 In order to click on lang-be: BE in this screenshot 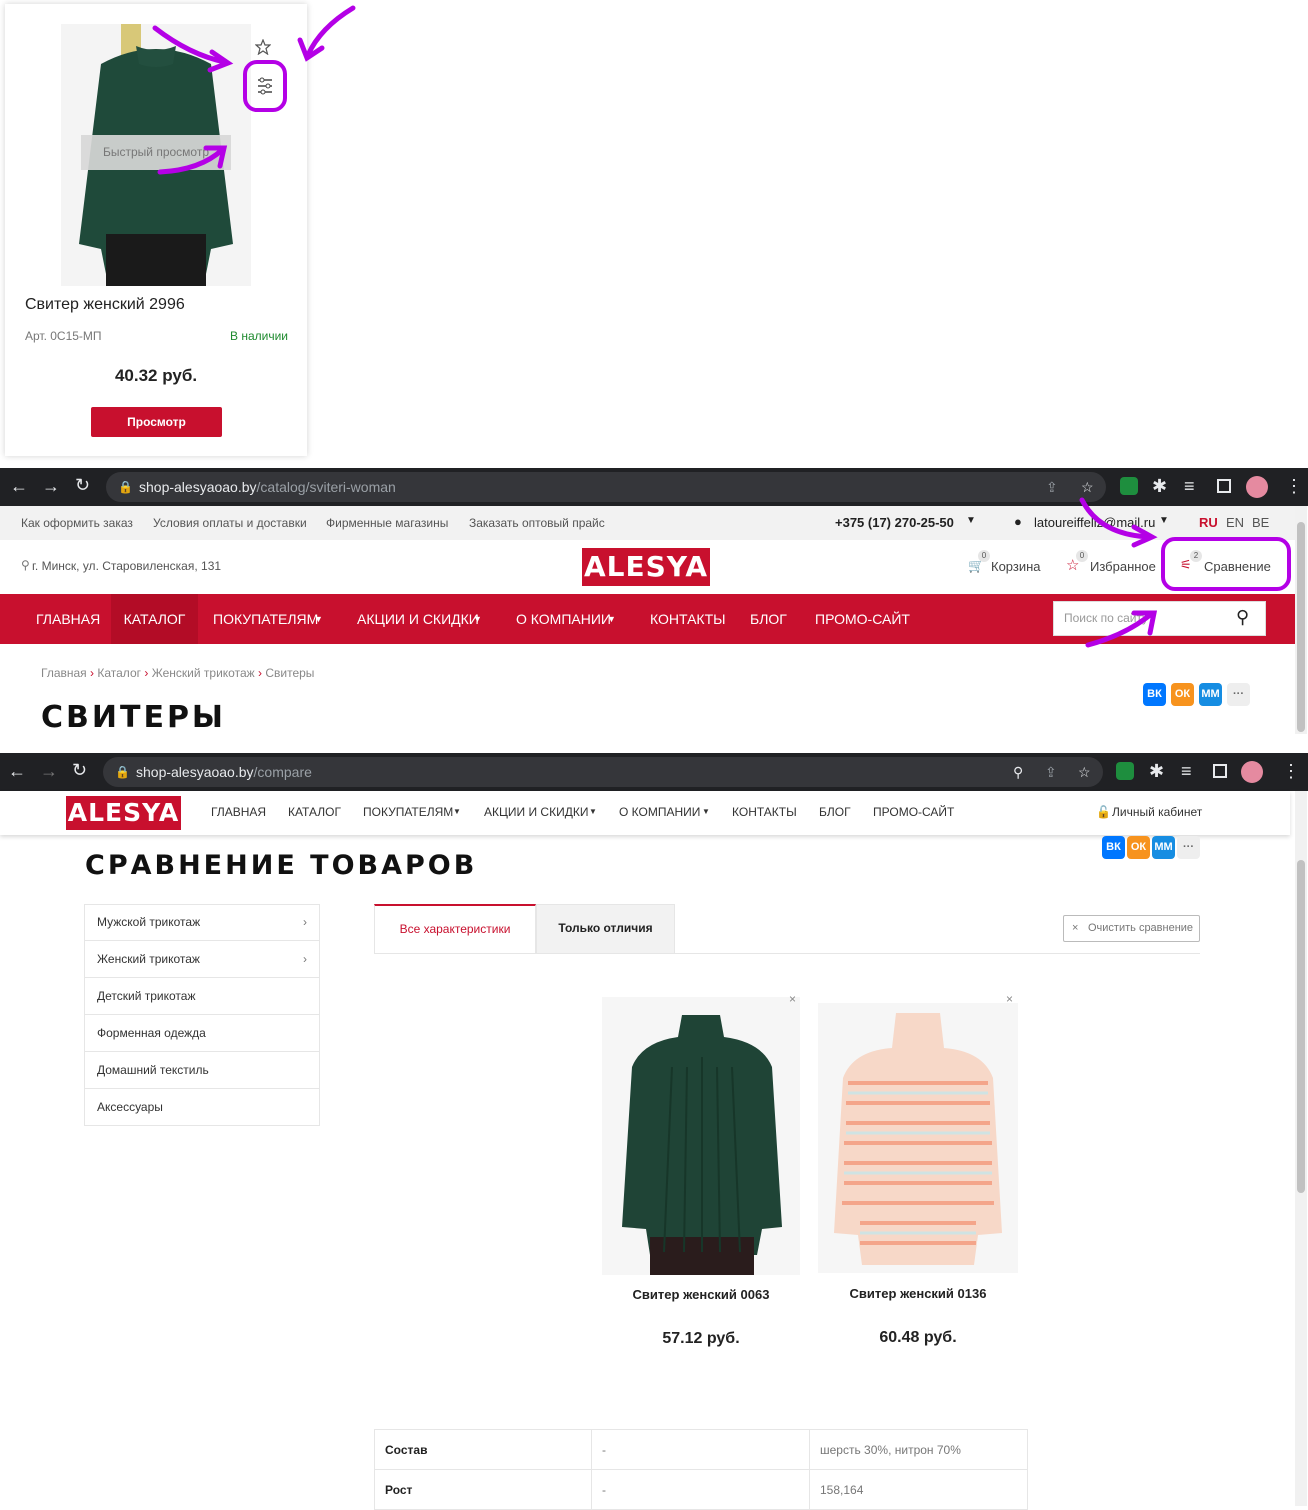, I will do `click(1260, 522)`.